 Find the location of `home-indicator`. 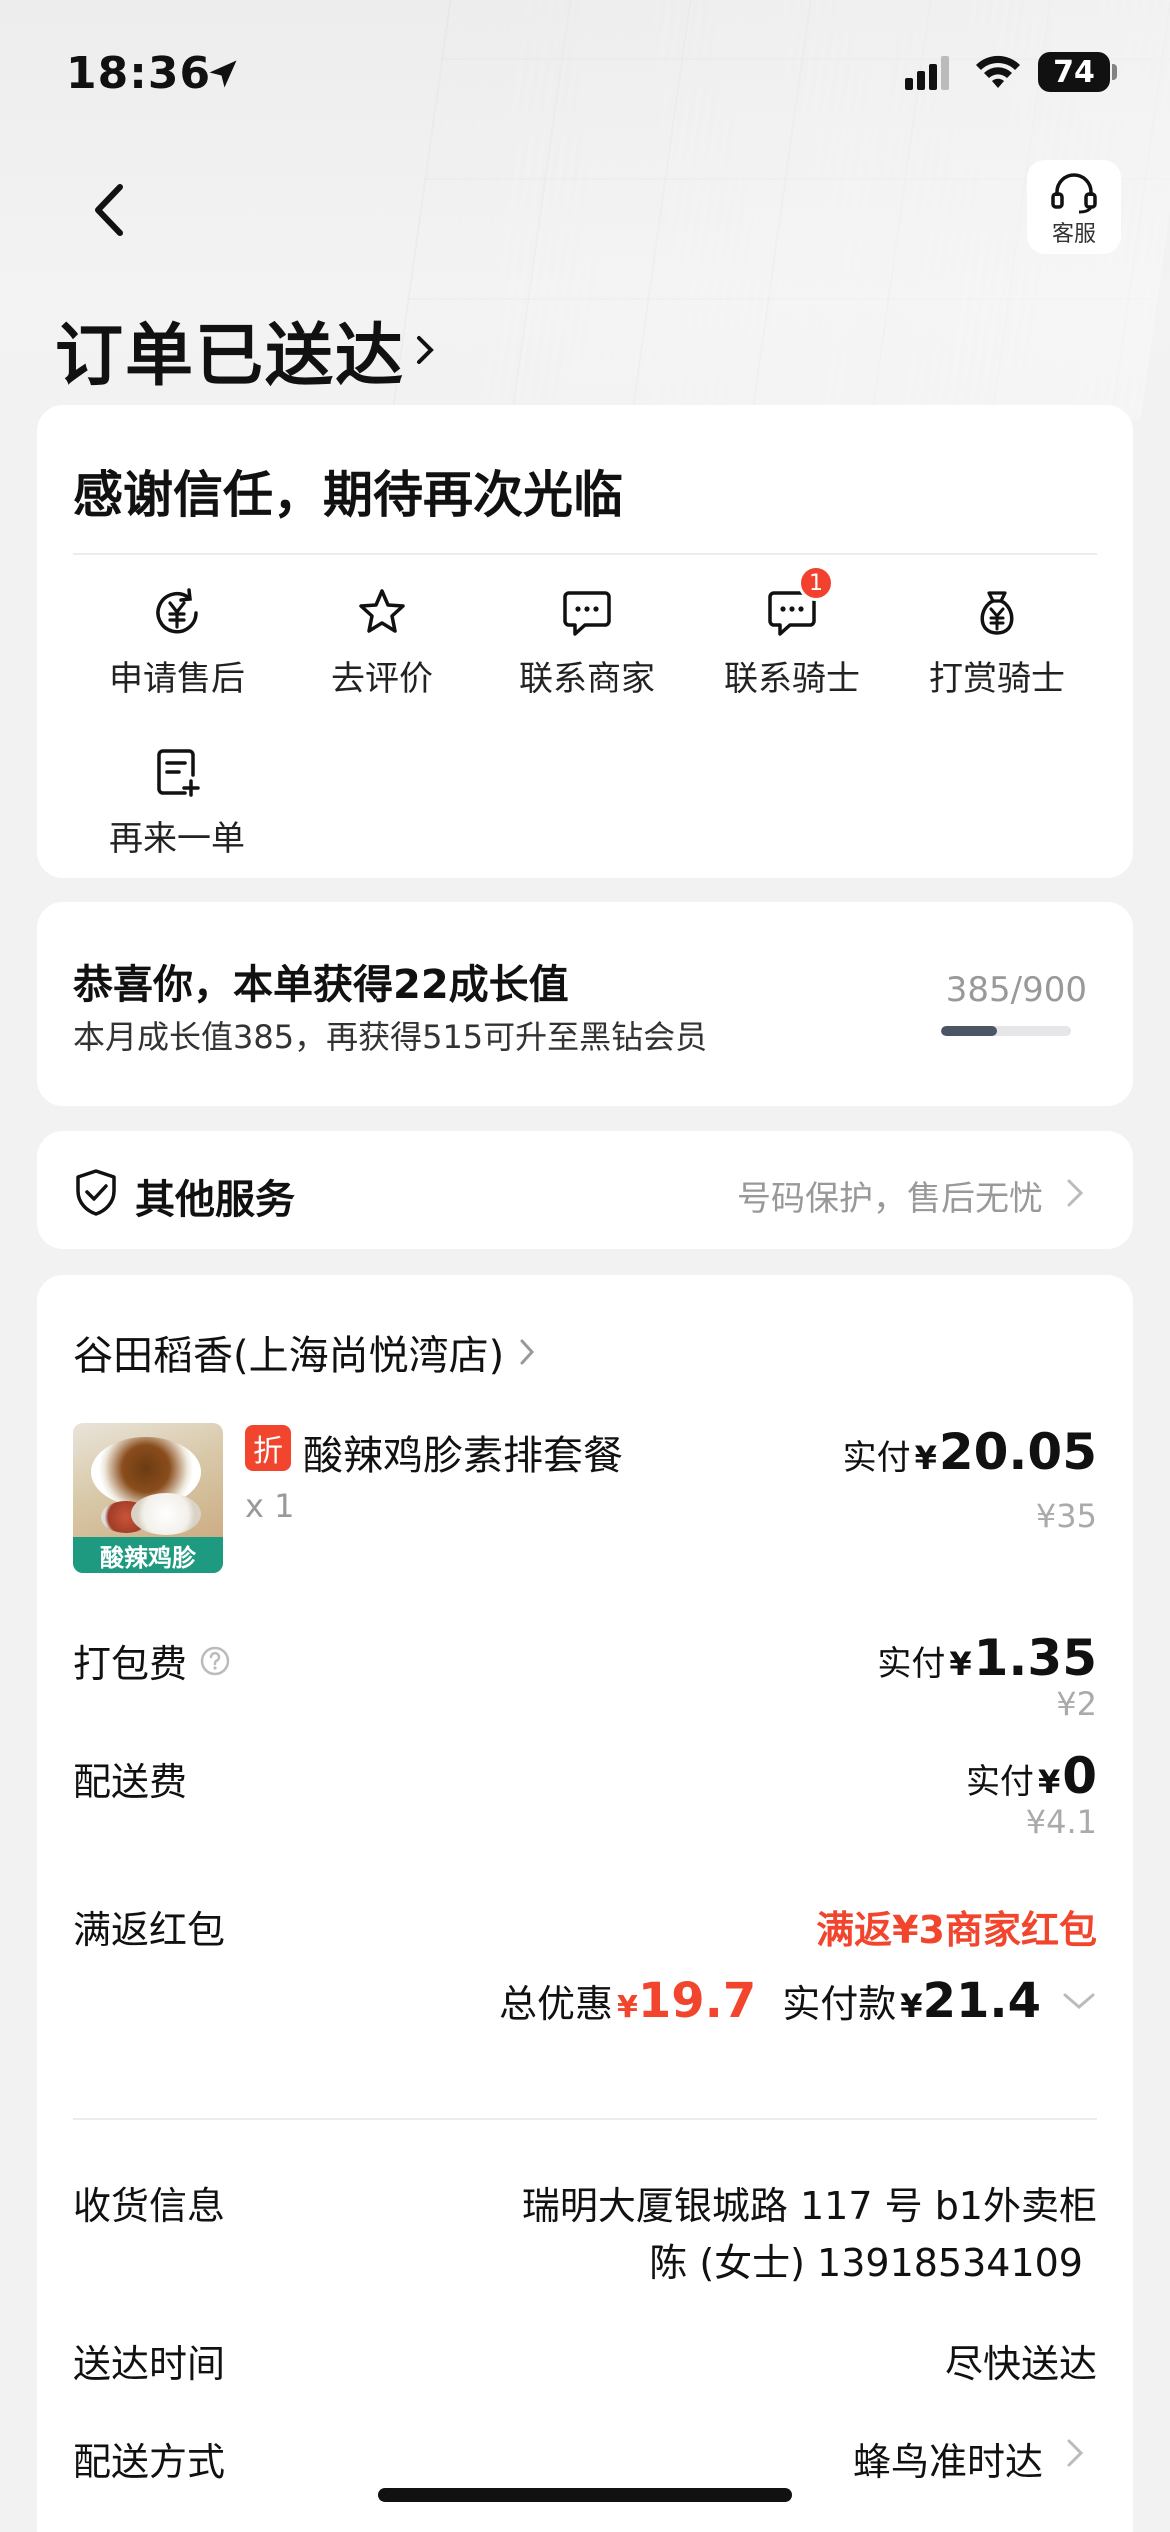

home-indicator is located at coordinates (585, 2495).